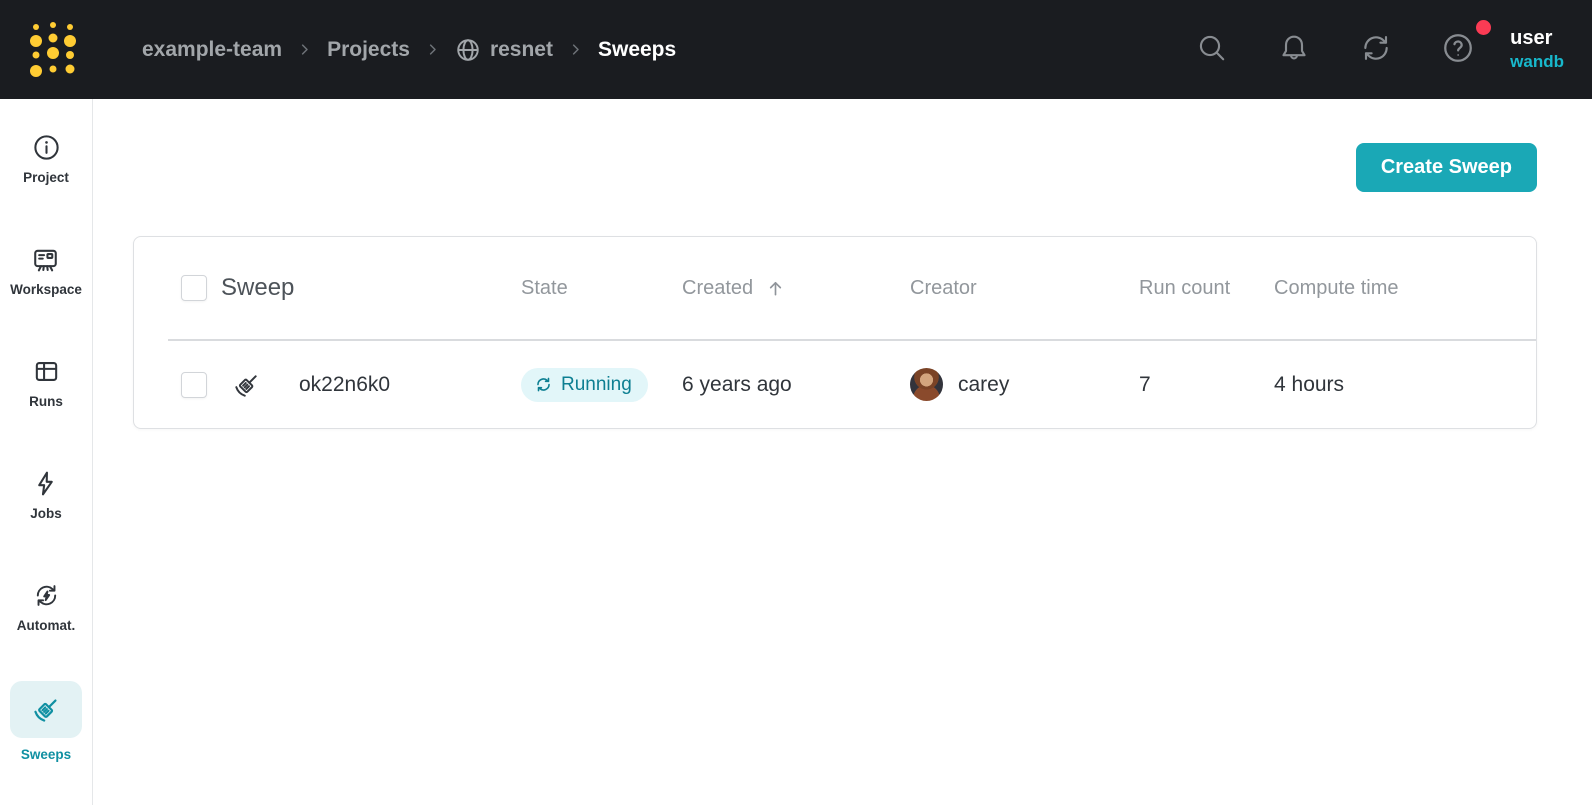  What do you see at coordinates (344, 385) in the screenshot?
I see `sweep-name-link: ok22n6k0` at bounding box center [344, 385].